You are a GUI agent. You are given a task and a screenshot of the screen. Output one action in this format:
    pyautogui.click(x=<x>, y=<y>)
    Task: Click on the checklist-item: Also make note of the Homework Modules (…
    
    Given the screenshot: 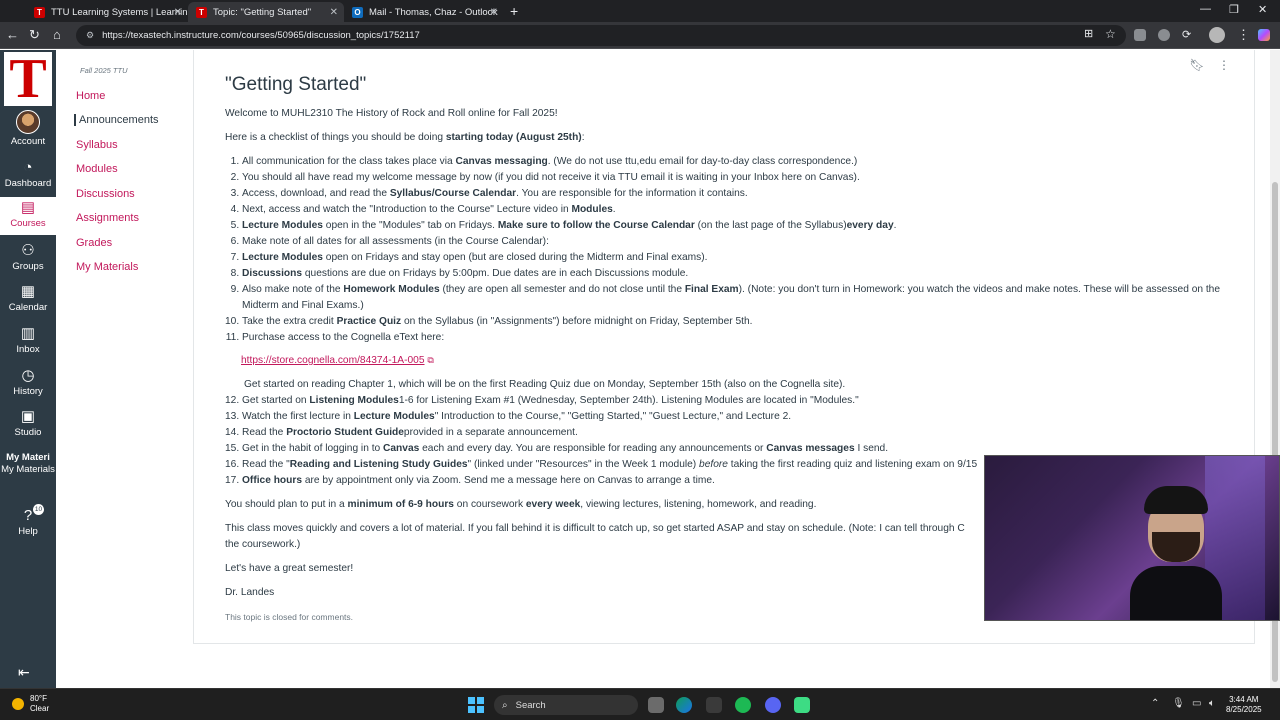 What is the action you would take?
    pyautogui.click(x=738, y=298)
    